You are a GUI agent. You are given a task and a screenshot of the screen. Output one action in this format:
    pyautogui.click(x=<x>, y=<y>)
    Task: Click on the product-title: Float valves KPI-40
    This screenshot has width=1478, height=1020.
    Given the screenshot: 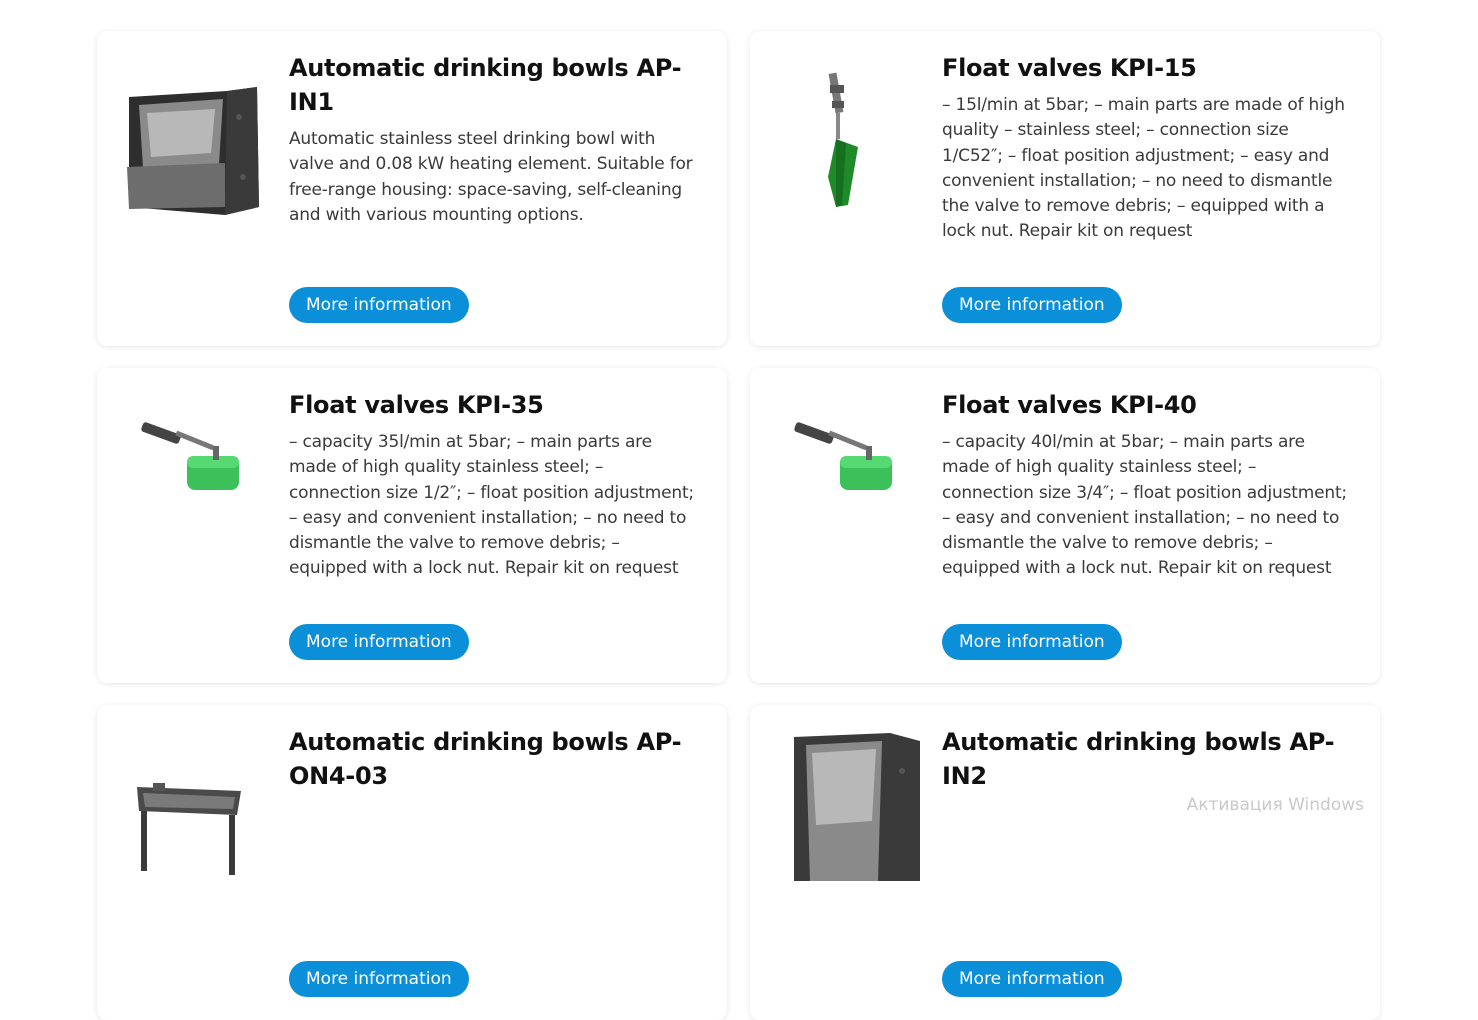 What is the action you would take?
    pyautogui.click(x=1147, y=405)
    